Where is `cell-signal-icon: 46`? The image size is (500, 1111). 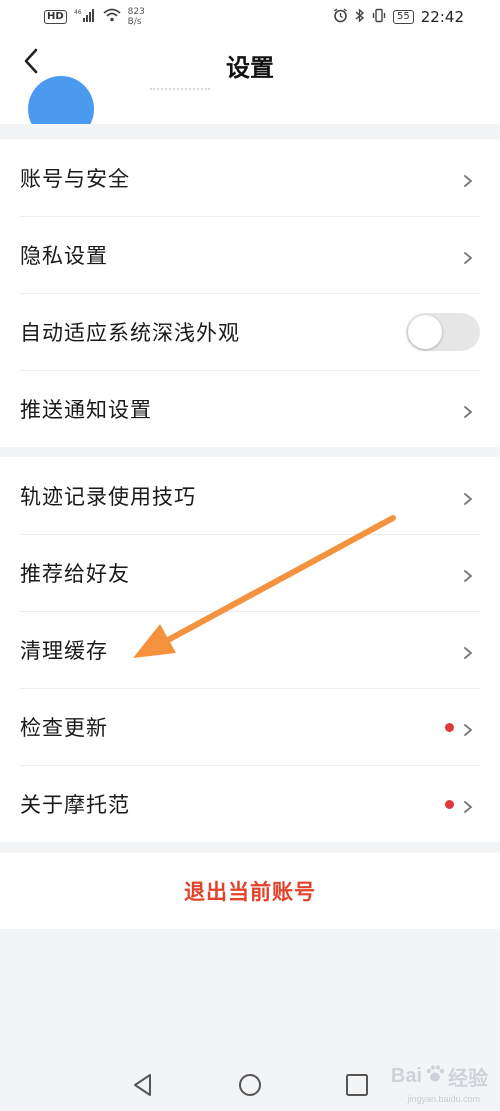 cell-signal-icon: 46 is located at coordinates (85, 17).